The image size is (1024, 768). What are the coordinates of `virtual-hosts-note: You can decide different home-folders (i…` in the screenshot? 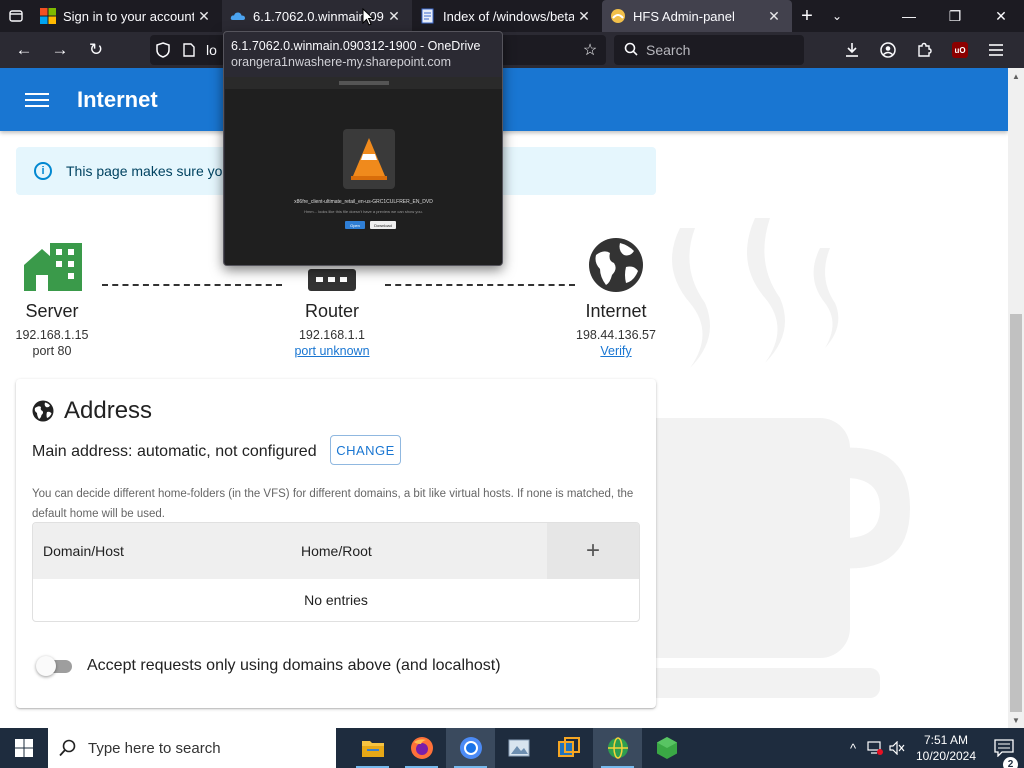 It's located at (333, 504).